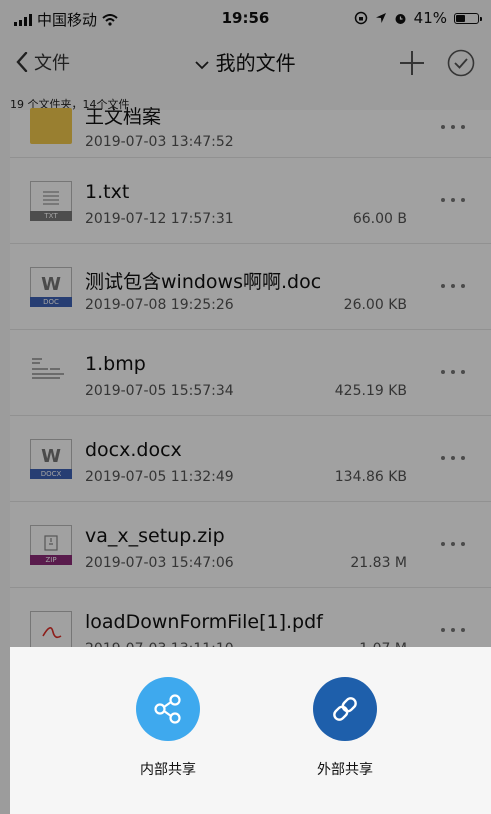 The image size is (491, 814). I want to click on internal-share-label: 内部共享, so click(168, 770).